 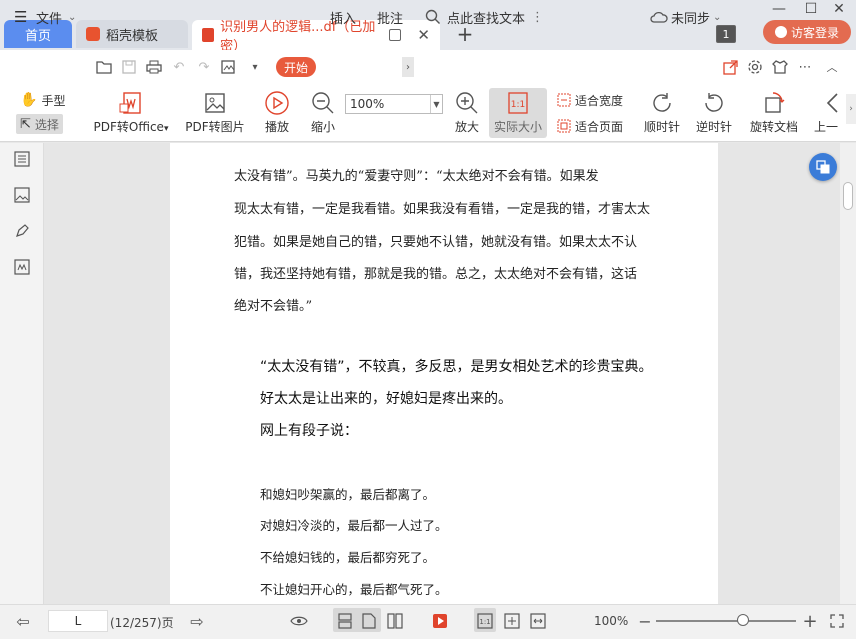 I want to click on vertical-scrollbar, so click(x=848, y=373).